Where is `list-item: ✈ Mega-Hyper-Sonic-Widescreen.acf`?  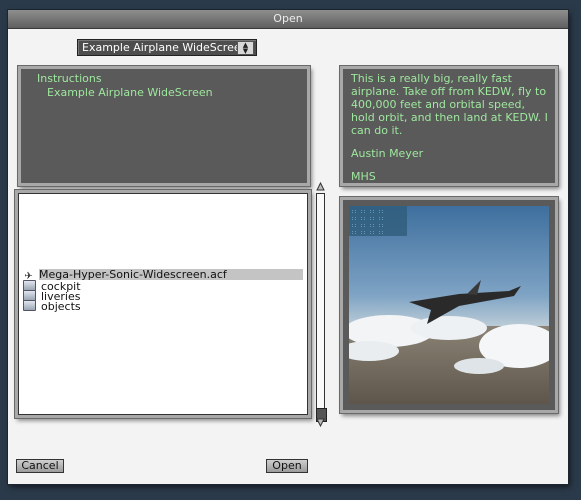
list-item: ✈ Mega-Hyper-Sonic-Widescreen.acf is located at coordinates (163, 275).